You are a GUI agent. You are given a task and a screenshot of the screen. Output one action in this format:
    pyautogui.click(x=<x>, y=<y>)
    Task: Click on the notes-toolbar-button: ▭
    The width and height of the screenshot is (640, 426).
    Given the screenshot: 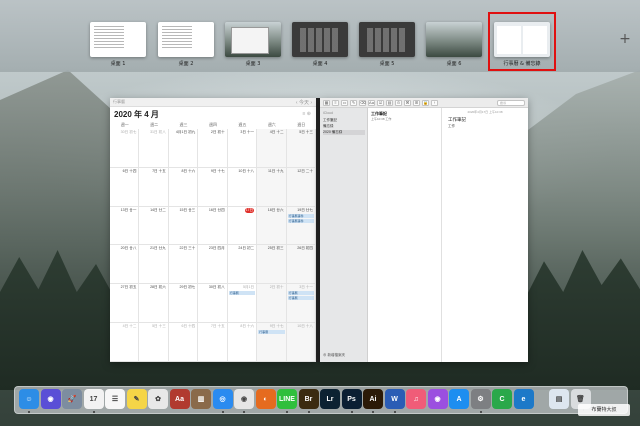 What is the action you would take?
    pyautogui.click(x=344, y=102)
    